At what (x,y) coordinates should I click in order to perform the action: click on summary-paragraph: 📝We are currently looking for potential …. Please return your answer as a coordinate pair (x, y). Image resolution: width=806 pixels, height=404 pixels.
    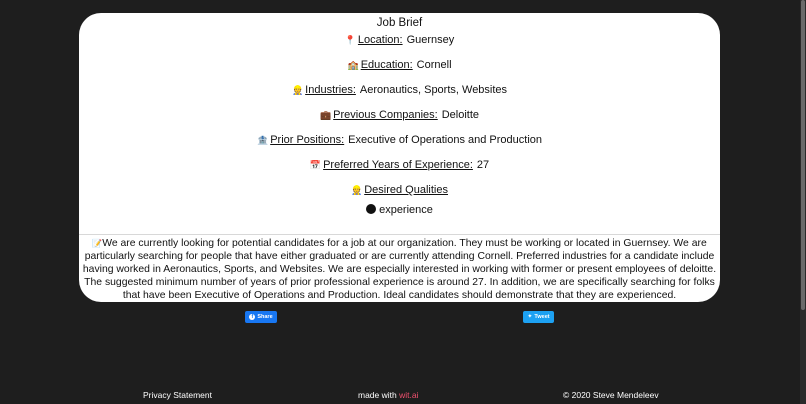
    Looking at the image, I should click on (399, 269).